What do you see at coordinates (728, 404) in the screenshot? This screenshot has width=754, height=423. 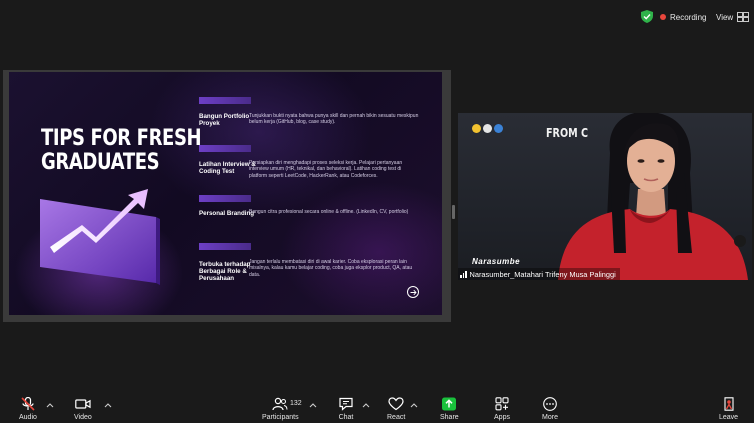 I see `leave-exit-icon` at bounding box center [728, 404].